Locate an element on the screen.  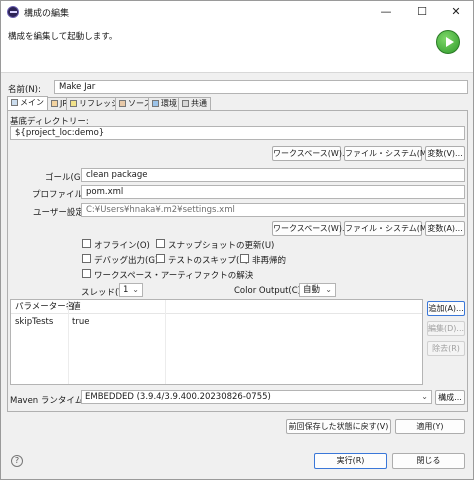
user-settings-input: C:¥Users¥hnaka¥.m2¥settings.xml is located at coordinates (273, 210).